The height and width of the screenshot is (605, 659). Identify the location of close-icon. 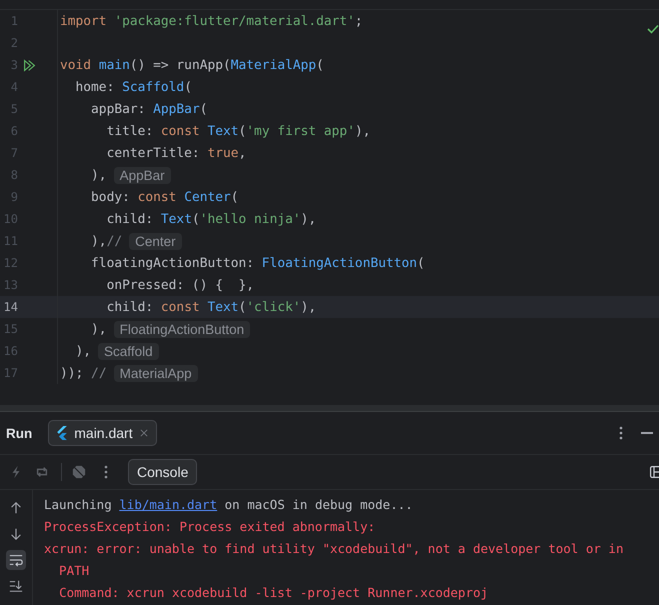
(143, 433).